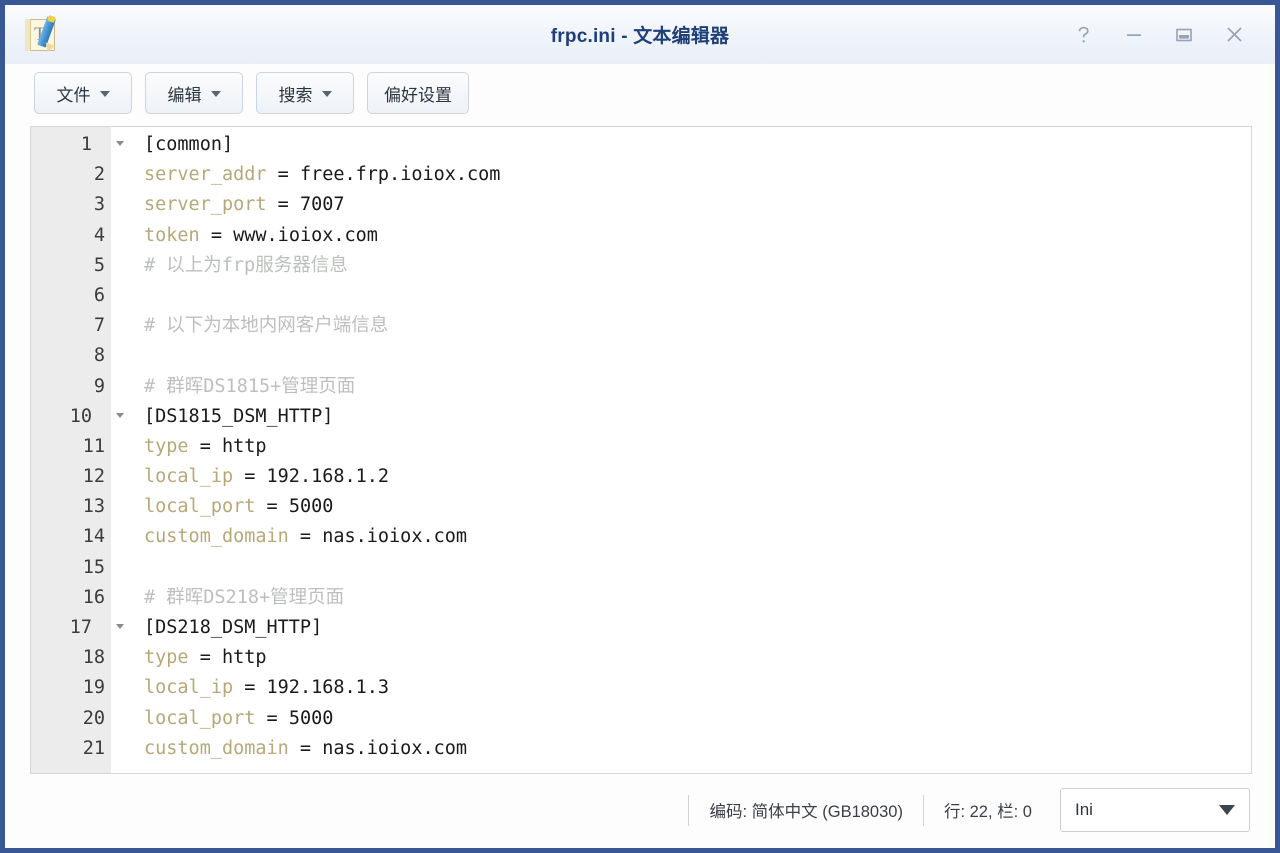 The image size is (1280, 853). I want to click on line-number: 17, so click(77, 628).